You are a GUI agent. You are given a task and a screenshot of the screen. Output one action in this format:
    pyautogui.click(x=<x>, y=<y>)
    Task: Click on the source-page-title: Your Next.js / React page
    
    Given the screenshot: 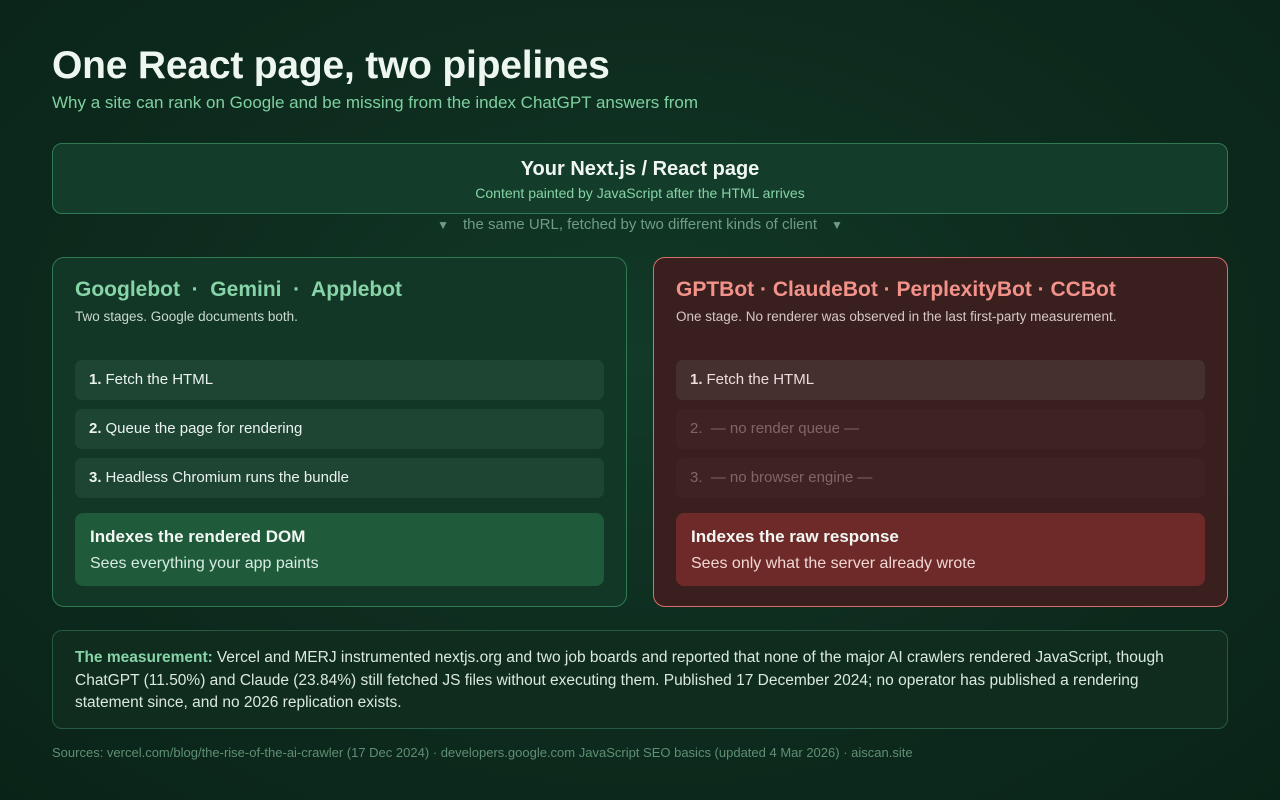 What is the action you would take?
    pyautogui.click(x=640, y=169)
    